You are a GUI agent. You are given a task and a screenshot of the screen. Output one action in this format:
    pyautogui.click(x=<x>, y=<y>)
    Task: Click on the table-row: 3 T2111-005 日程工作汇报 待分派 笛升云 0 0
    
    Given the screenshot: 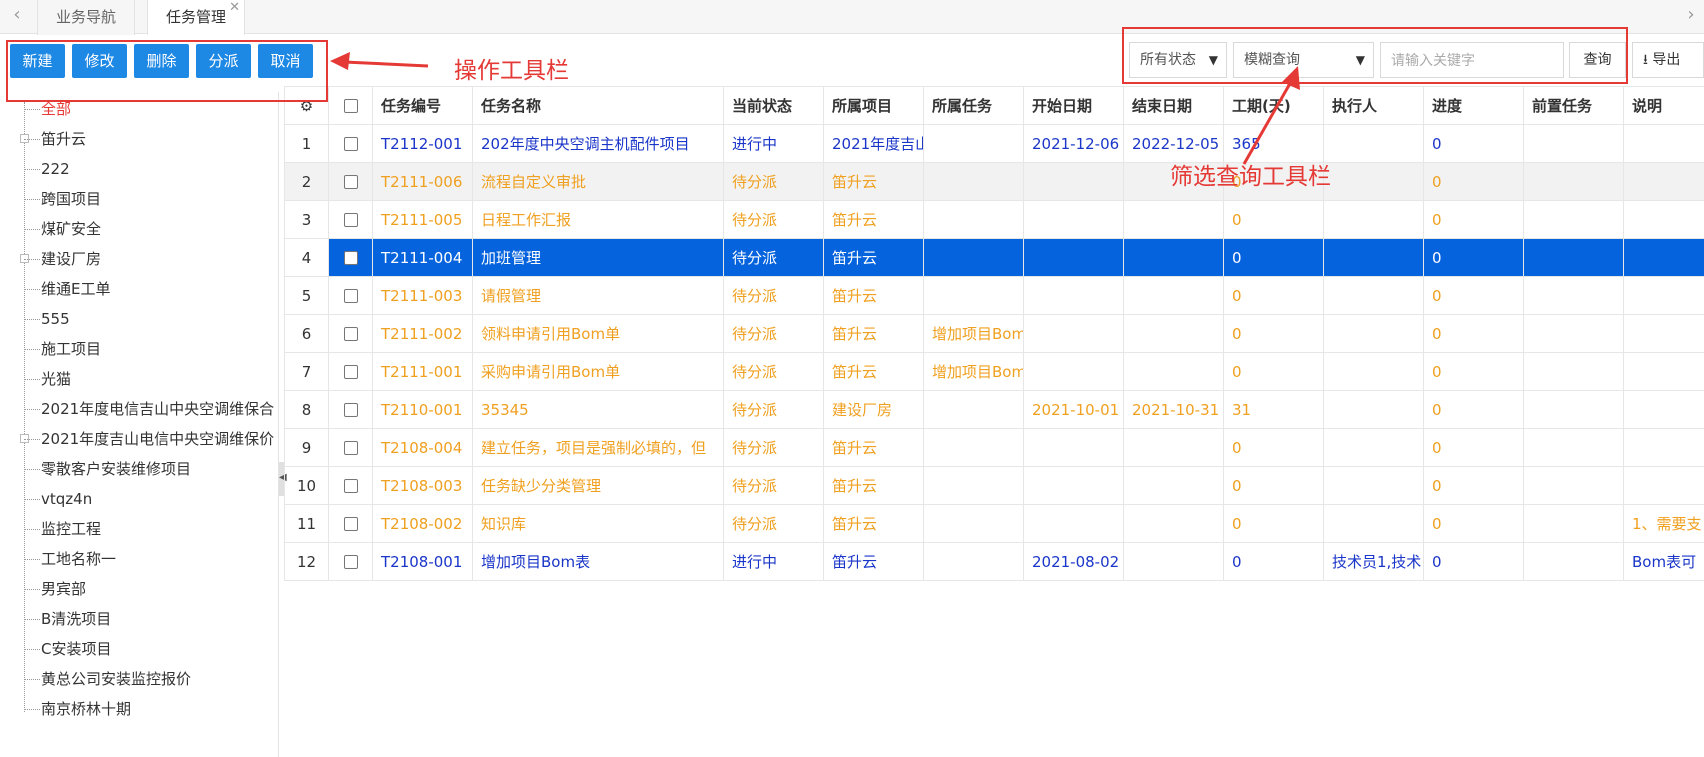 What is the action you would take?
    pyautogui.click(x=994, y=219)
    